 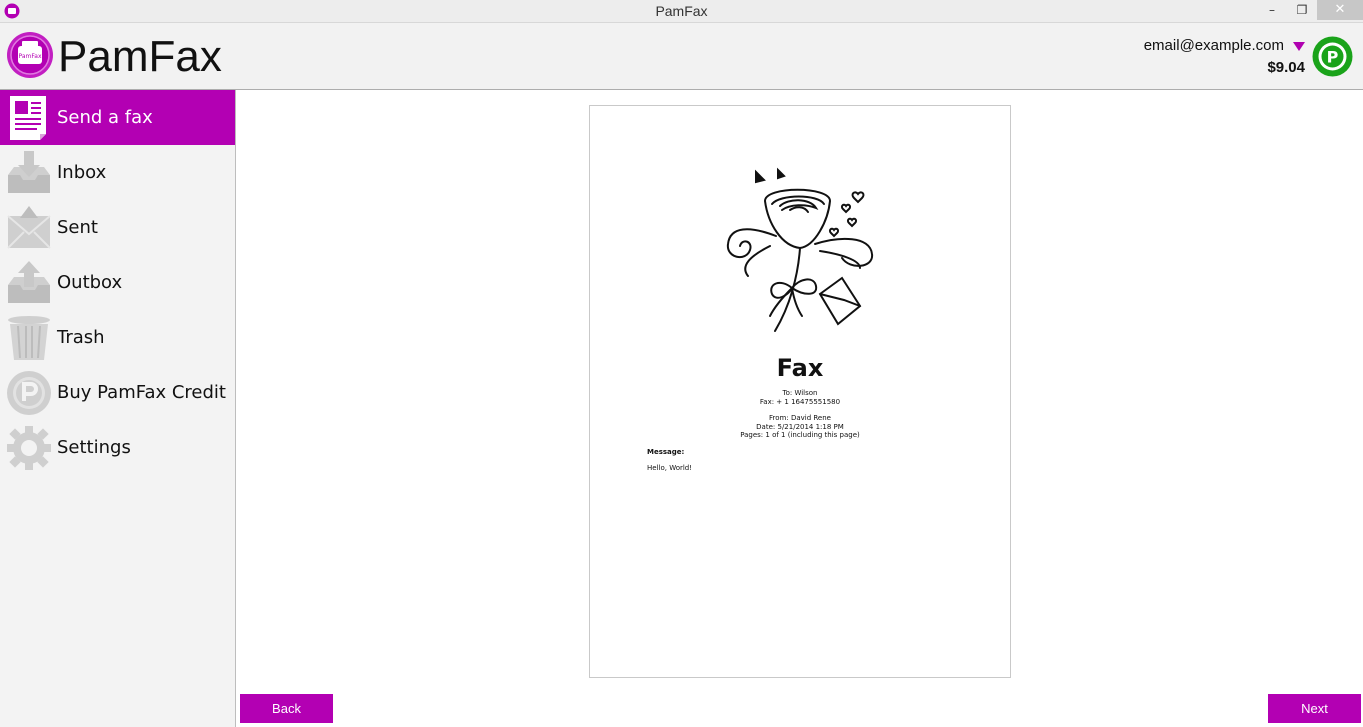 I want to click on close-button: ✕, so click(x=1340, y=10).